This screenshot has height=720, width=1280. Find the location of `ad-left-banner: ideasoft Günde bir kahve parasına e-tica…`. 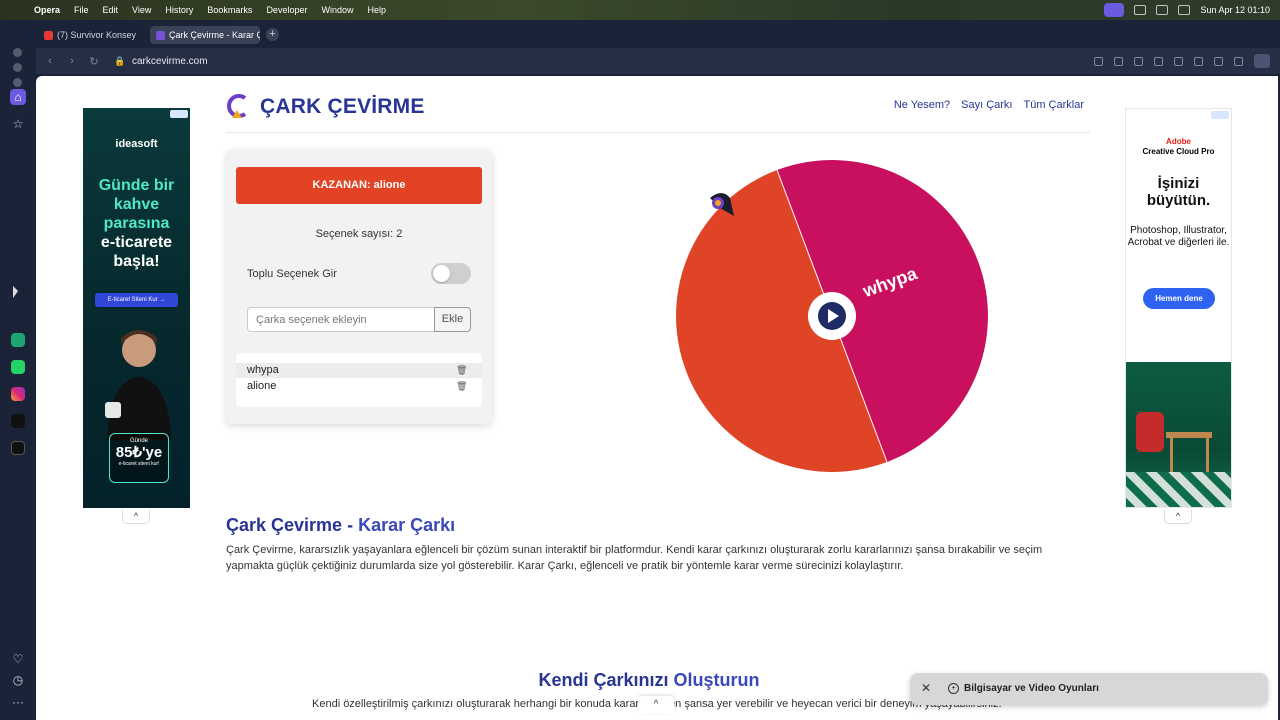

ad-left-banner: ideasoft Günde bir kahve parasına e-tica… is located at coordinates (136, 308).